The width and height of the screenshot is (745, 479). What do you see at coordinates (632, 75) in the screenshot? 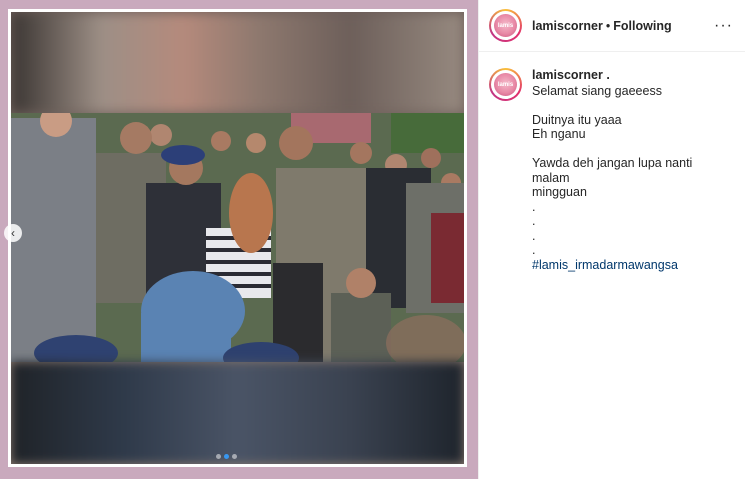
I see `caption-username-link: lamiscorner .` at bounding box center [632, 75].